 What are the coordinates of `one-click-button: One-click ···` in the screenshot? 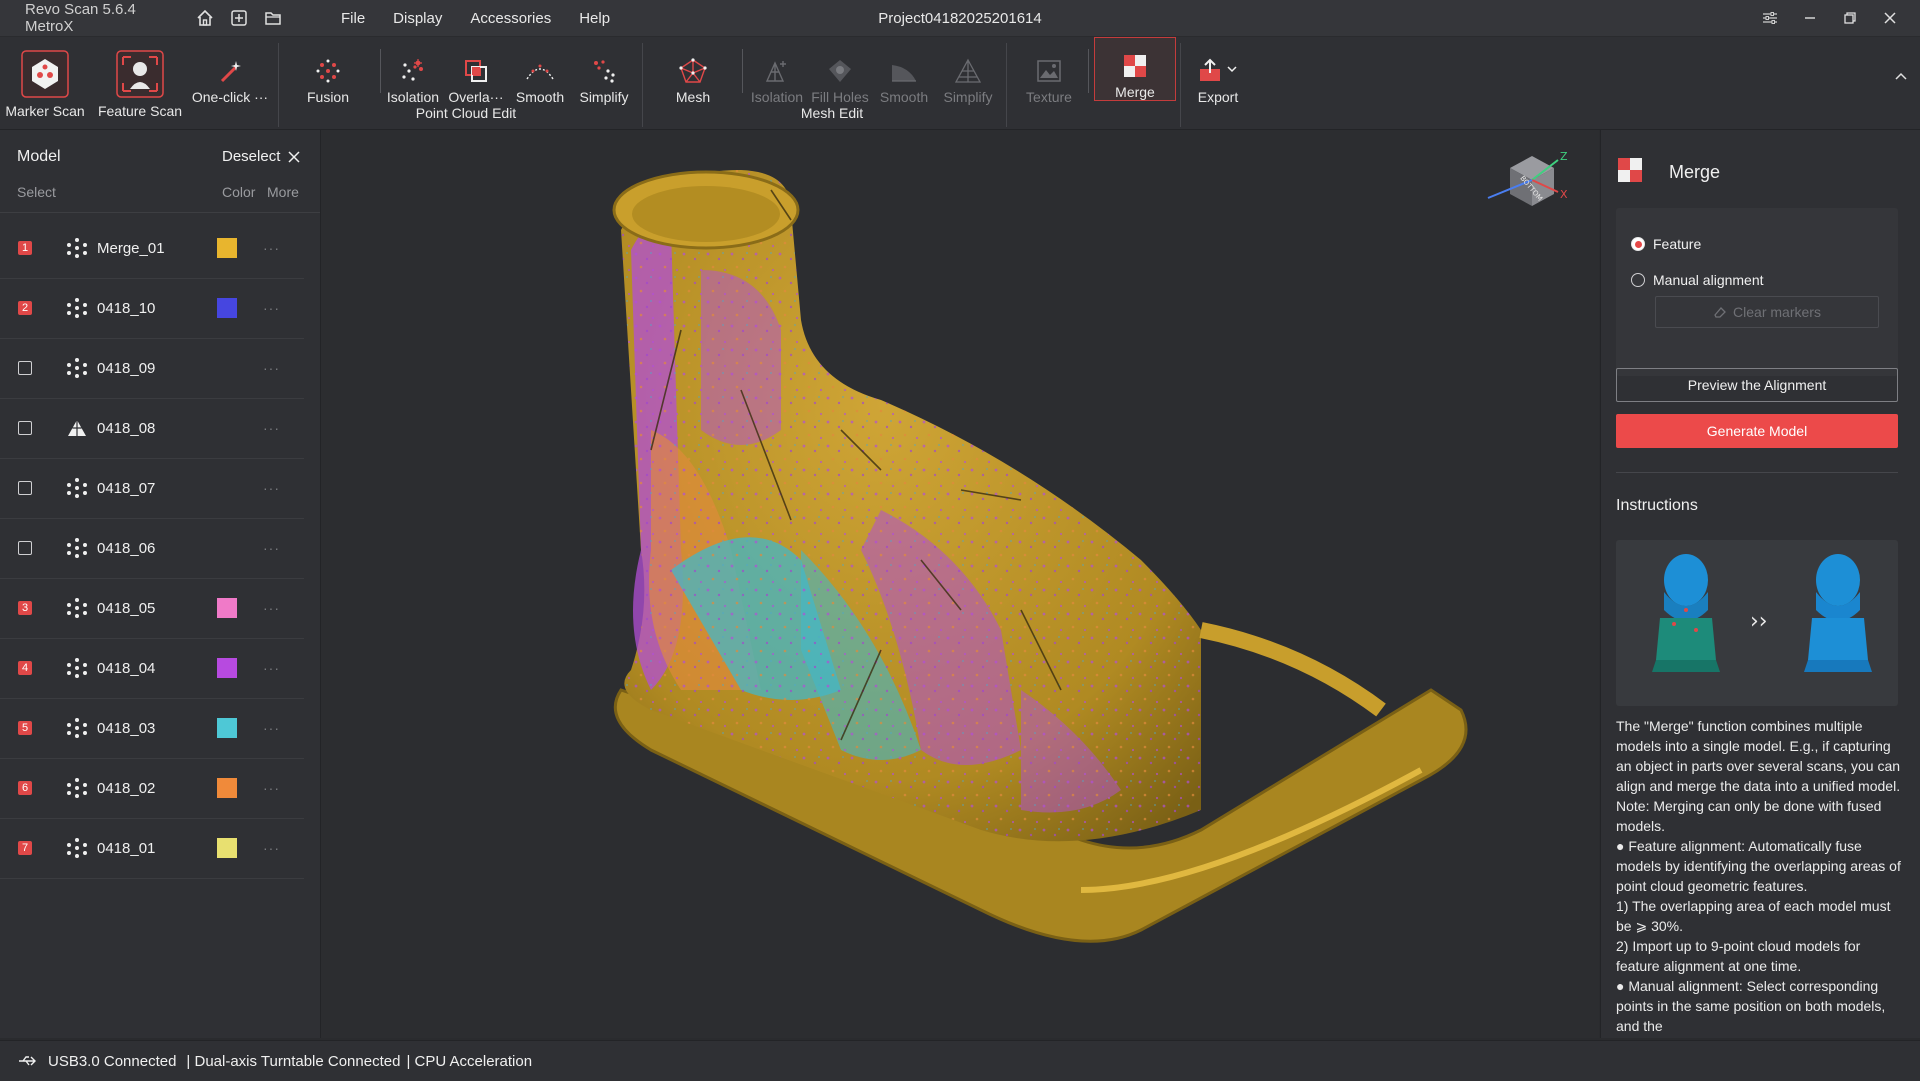 It's located at (230, 83).